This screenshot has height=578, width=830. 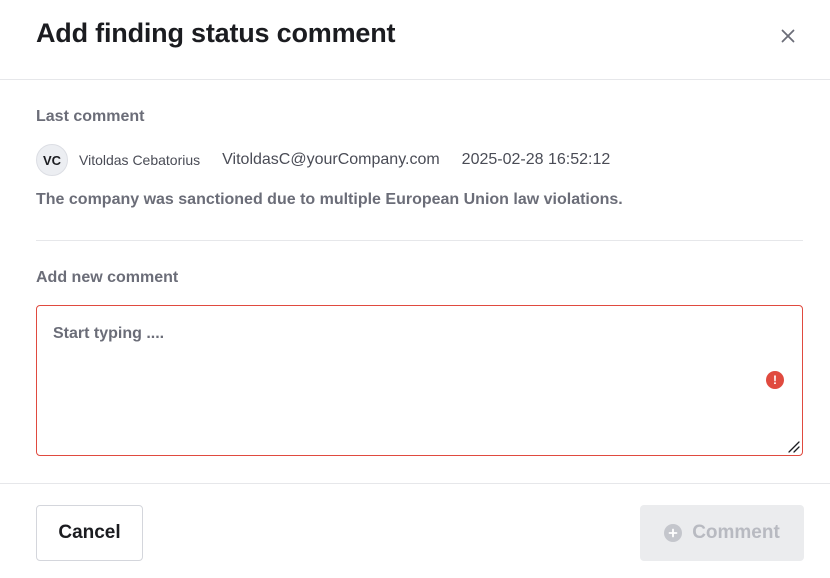 I want to click on error-icon: !, so click(x=775, y=380).